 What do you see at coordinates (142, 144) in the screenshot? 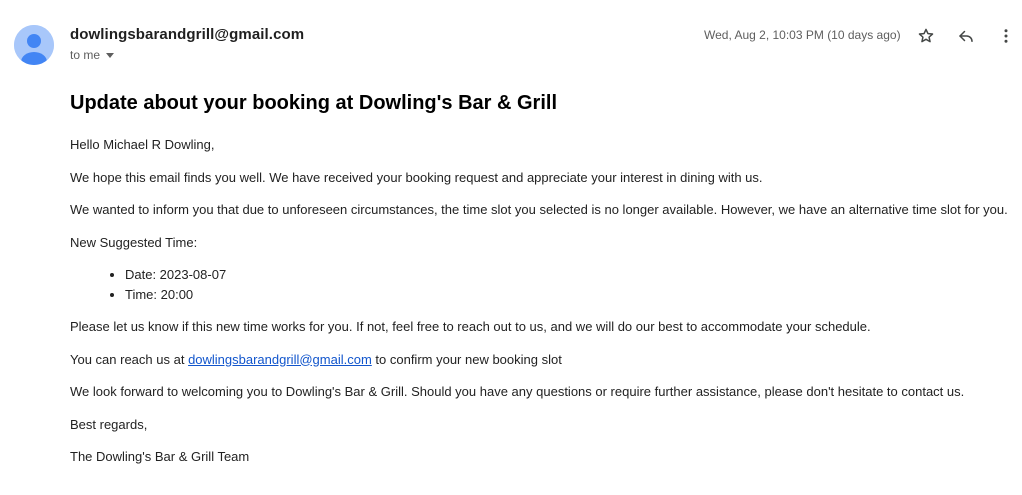
I see `greeting: Hello Michael R Dowling,` at bounding box center [142, 144].